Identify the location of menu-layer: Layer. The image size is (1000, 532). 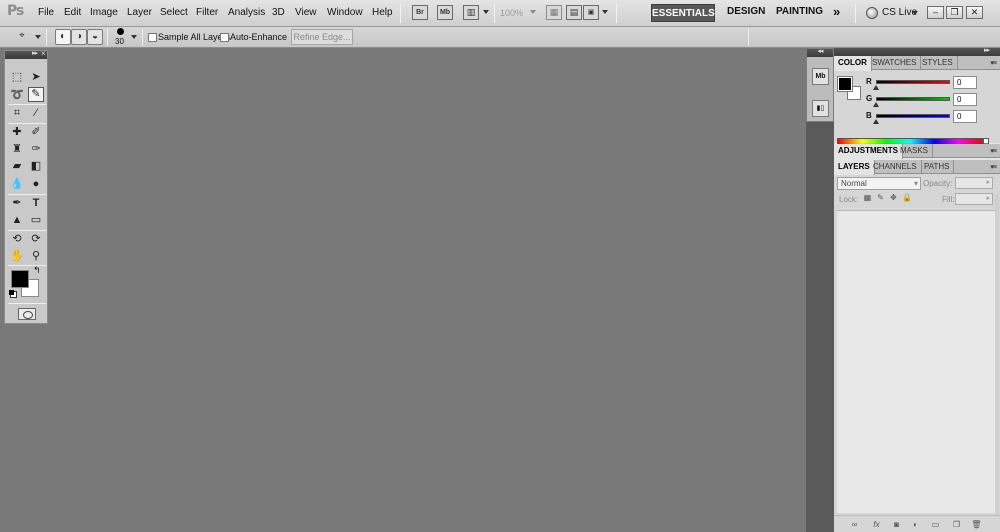
(139, 12).